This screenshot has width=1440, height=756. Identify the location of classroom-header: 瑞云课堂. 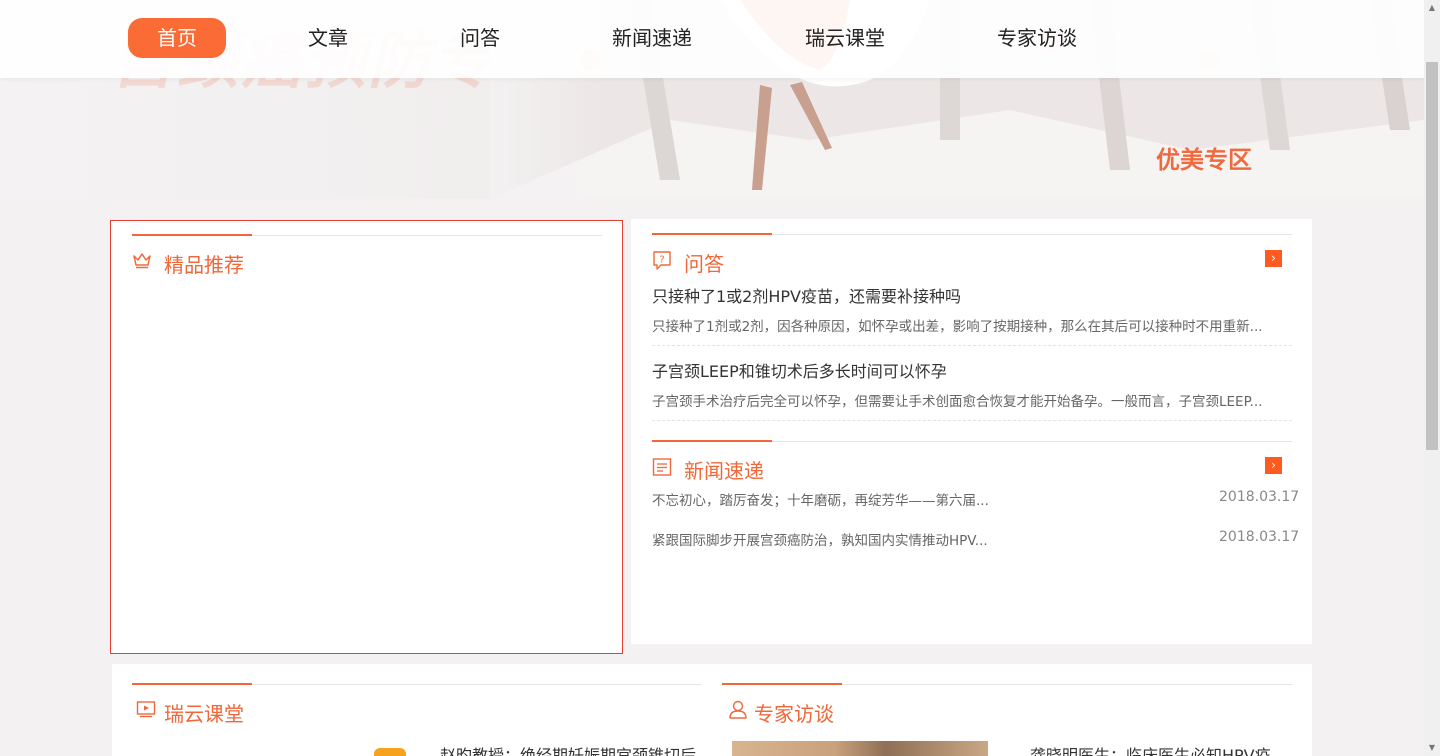
(417, 704).